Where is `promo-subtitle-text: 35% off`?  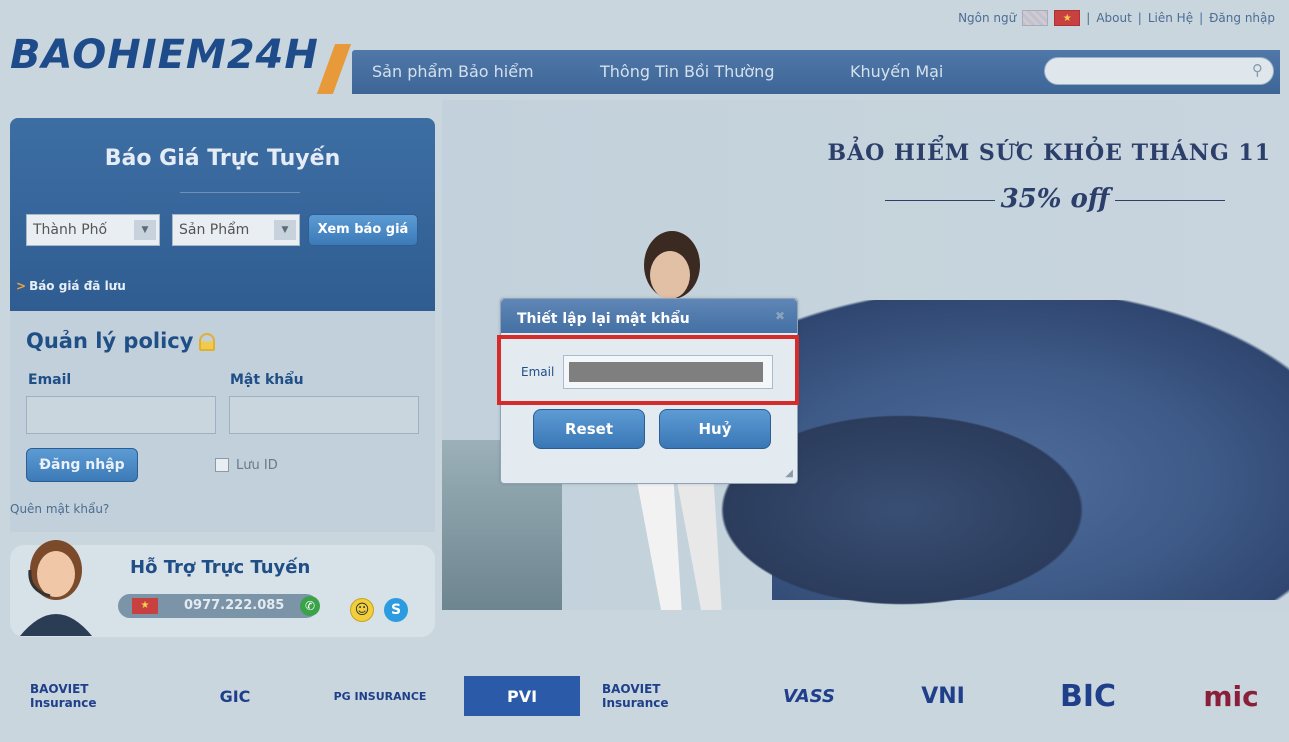
promo-subtitle-text: 35% off is located at coordinates (1055, 199).